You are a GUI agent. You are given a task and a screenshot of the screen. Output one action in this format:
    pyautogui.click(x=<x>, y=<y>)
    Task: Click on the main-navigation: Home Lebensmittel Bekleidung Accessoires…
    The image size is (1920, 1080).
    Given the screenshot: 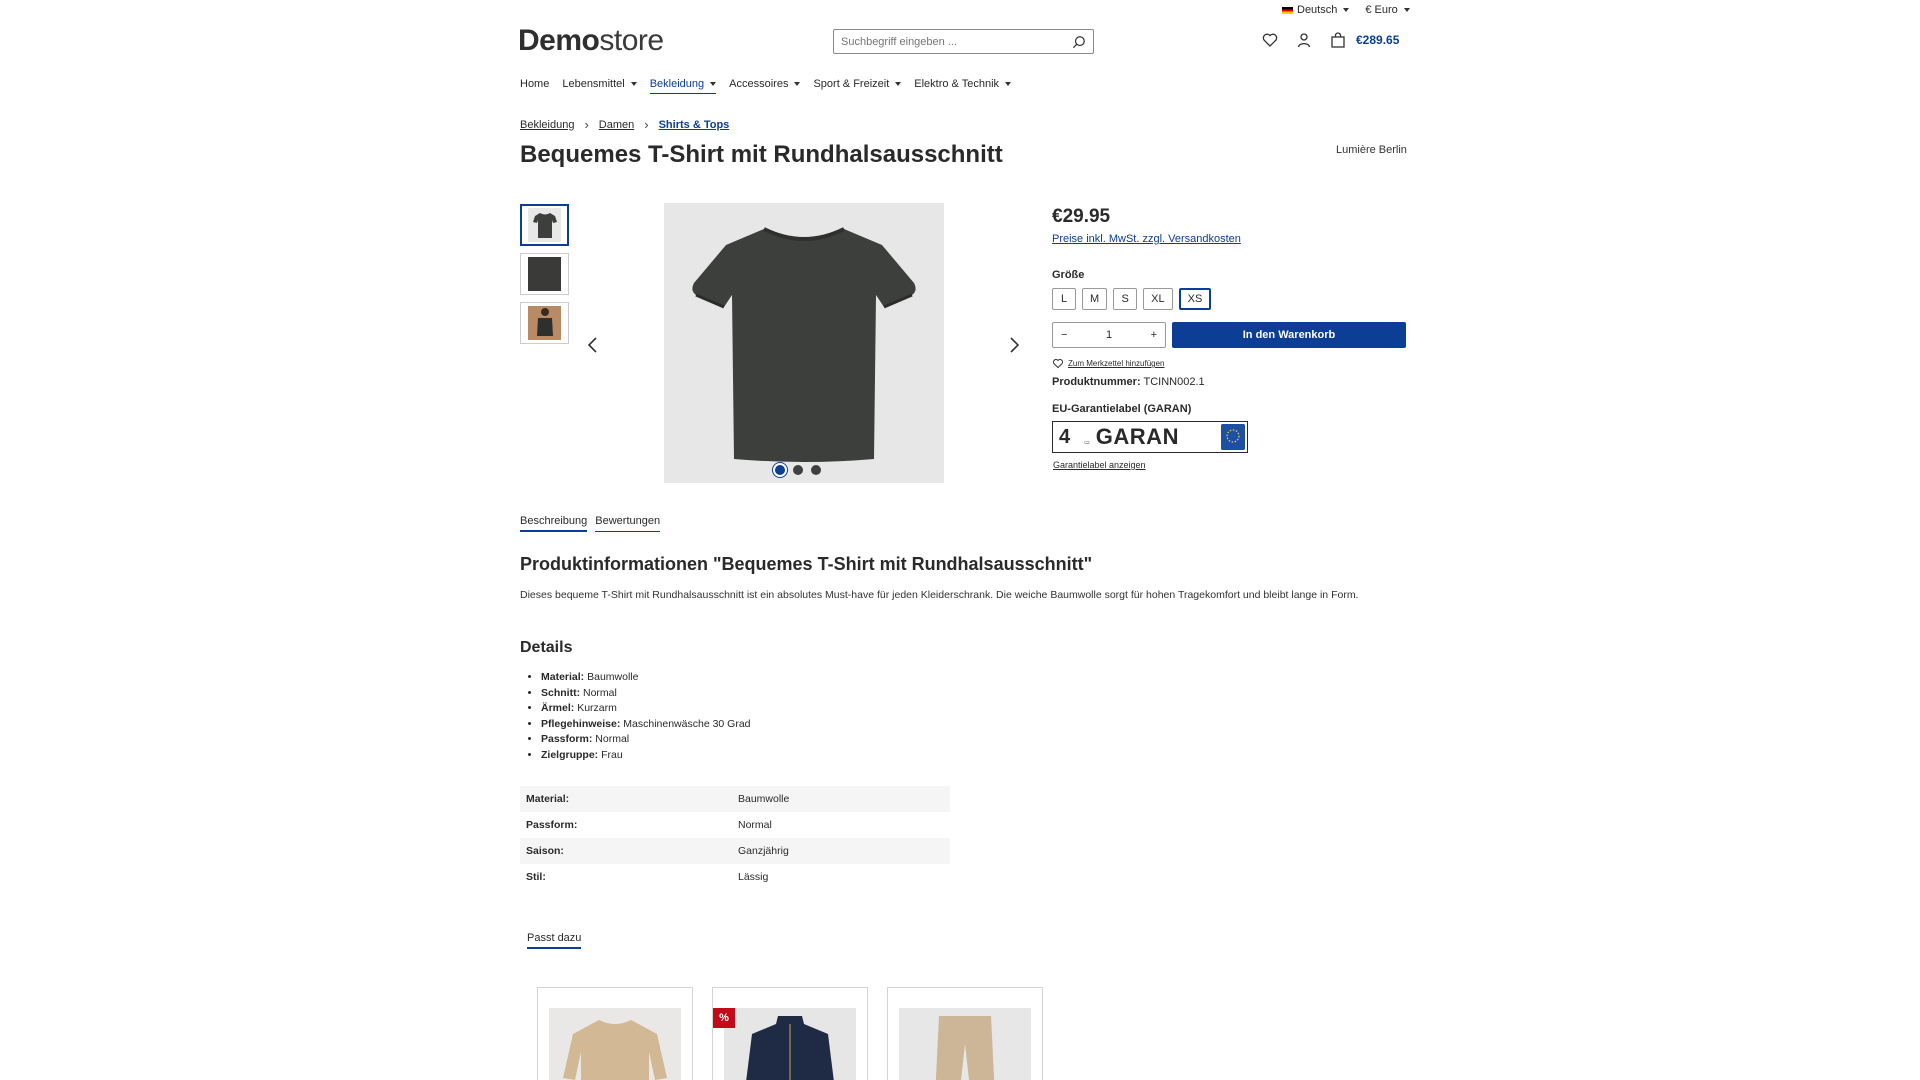 What is the action you would take?
    pyautogui.click(x=765, y=86)
    